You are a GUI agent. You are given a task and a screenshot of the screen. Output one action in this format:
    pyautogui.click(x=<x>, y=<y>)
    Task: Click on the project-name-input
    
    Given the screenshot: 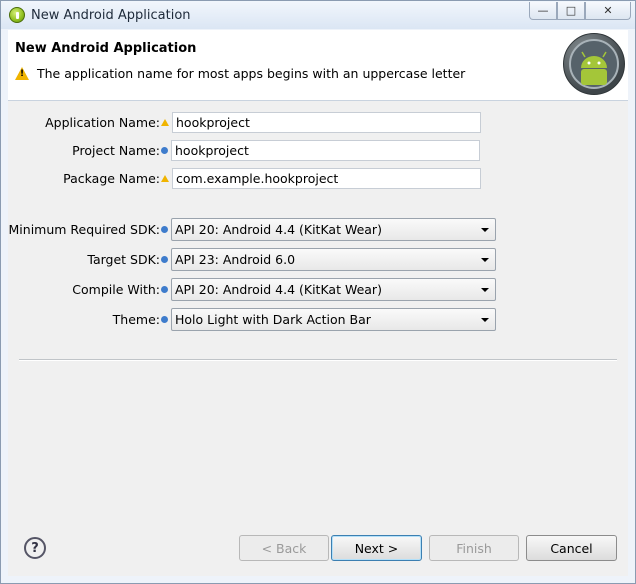 What is the action you would take?
    pyautogui.click(x=325, y=150)
    